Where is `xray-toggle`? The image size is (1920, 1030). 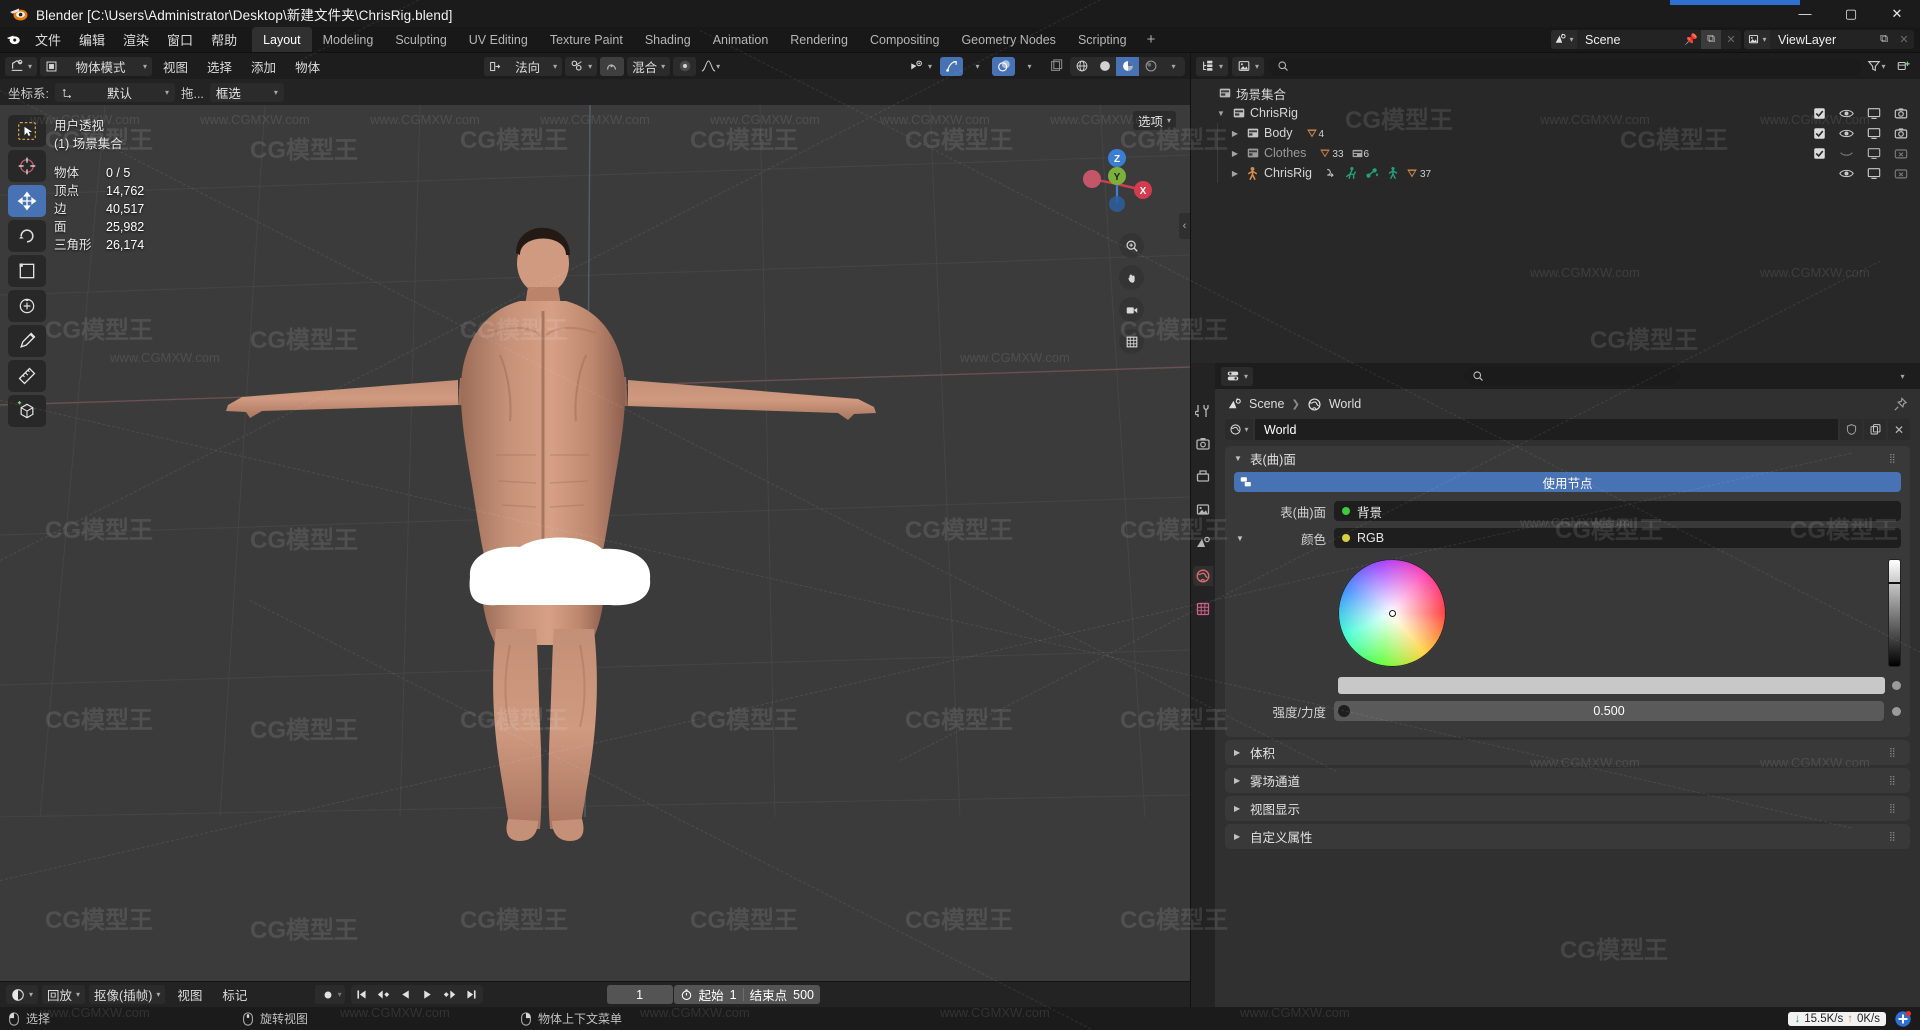 xray-toggle is located at coordinates (1055, 66).